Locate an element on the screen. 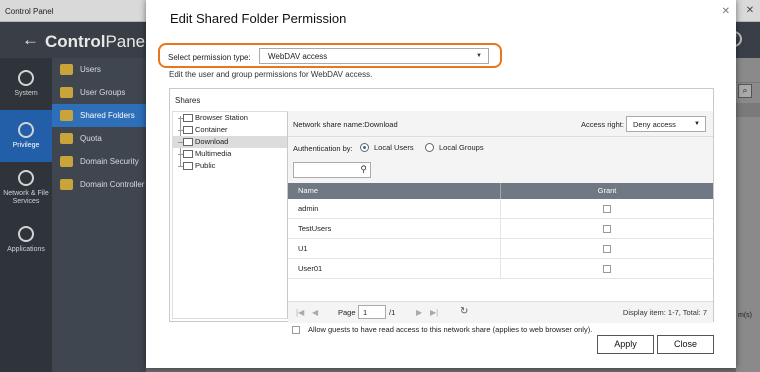  background-column-text: m(s) is located at coordinates (745, 315).